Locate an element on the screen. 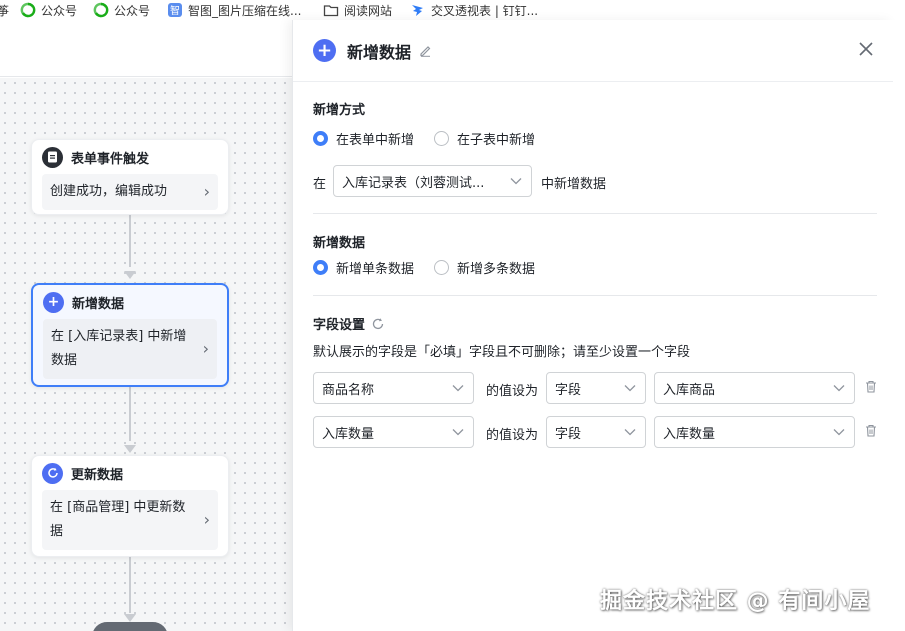 This screenshot has width=905, height=631. field-select: 入库数量 is located at coordinates (393, 432).